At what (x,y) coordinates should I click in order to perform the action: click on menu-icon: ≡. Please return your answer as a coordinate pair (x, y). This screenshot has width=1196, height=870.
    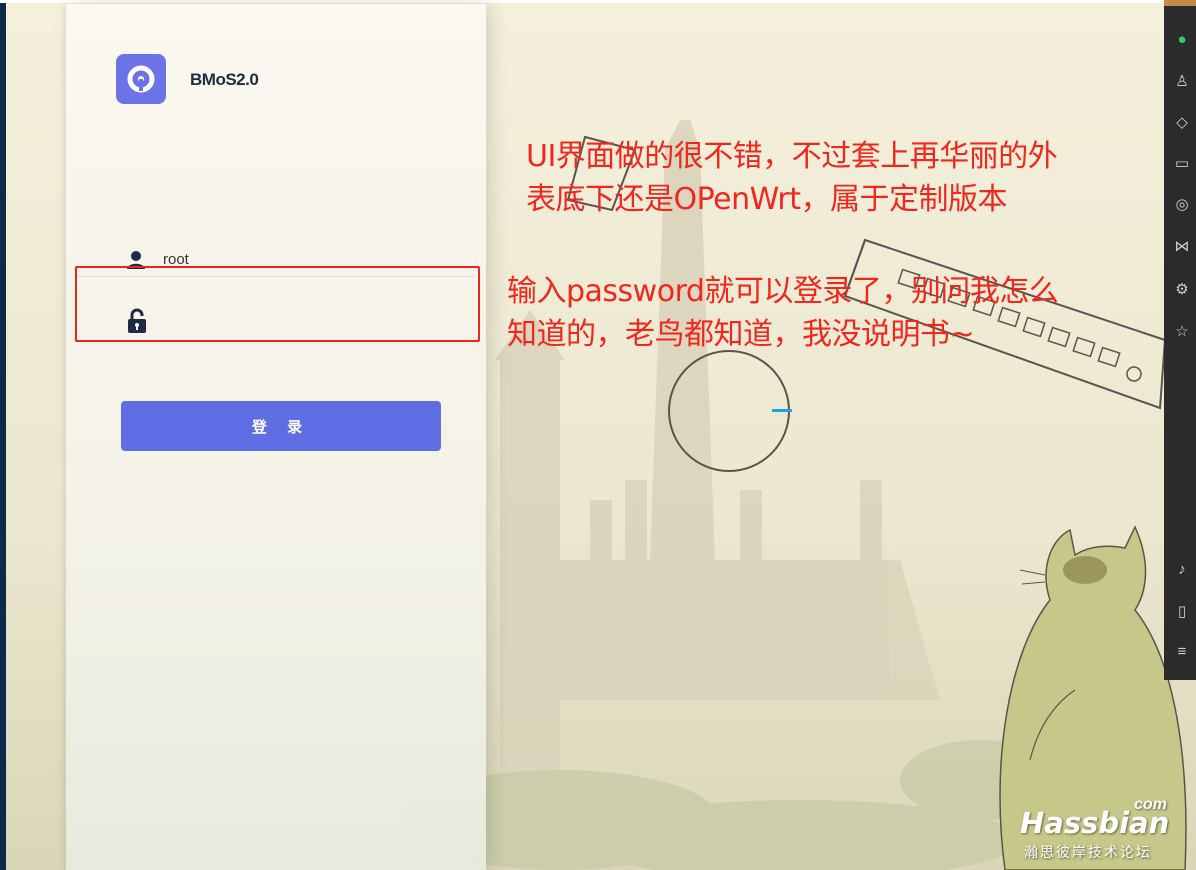
    Looking at the image, I should click on (1182, 652).